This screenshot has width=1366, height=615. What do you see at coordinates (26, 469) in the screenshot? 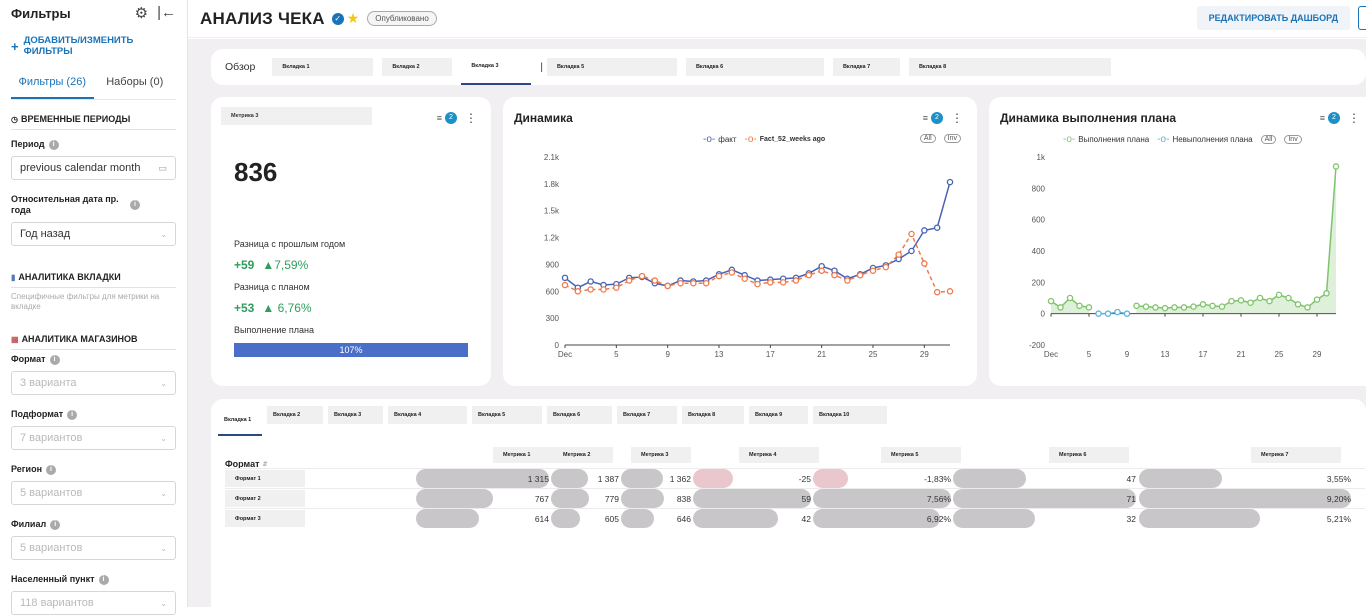
I see `label-text: Регион` at bounding box center [26, 469].